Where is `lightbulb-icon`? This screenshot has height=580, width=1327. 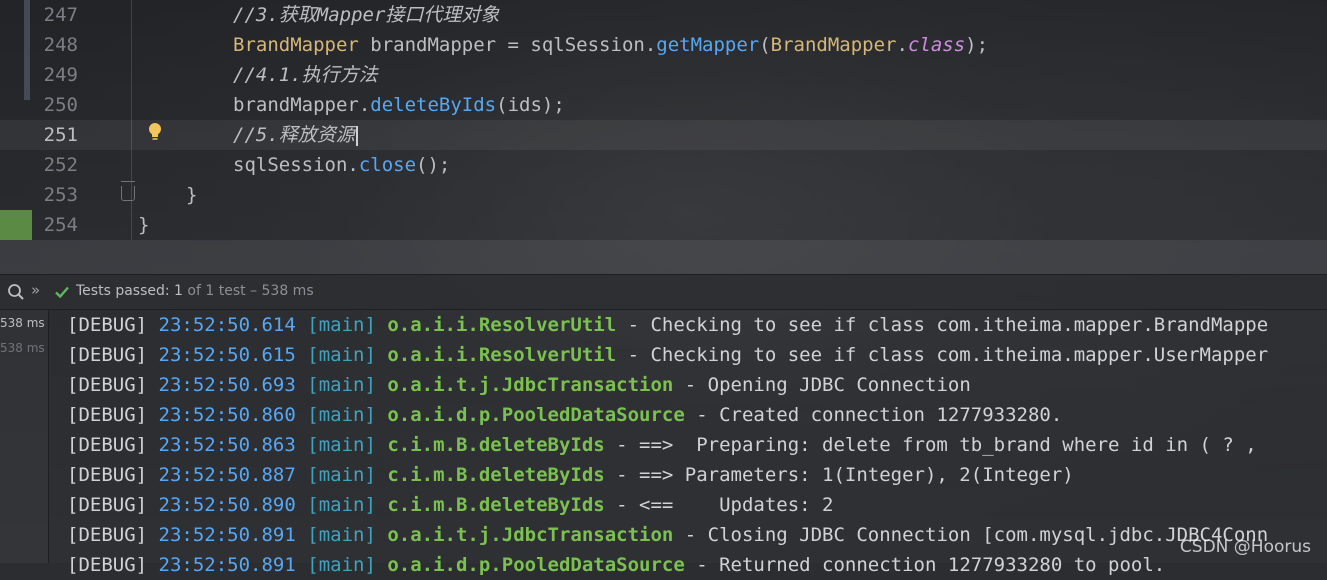
lightbulb-icon is located at coordinates (155, 132).